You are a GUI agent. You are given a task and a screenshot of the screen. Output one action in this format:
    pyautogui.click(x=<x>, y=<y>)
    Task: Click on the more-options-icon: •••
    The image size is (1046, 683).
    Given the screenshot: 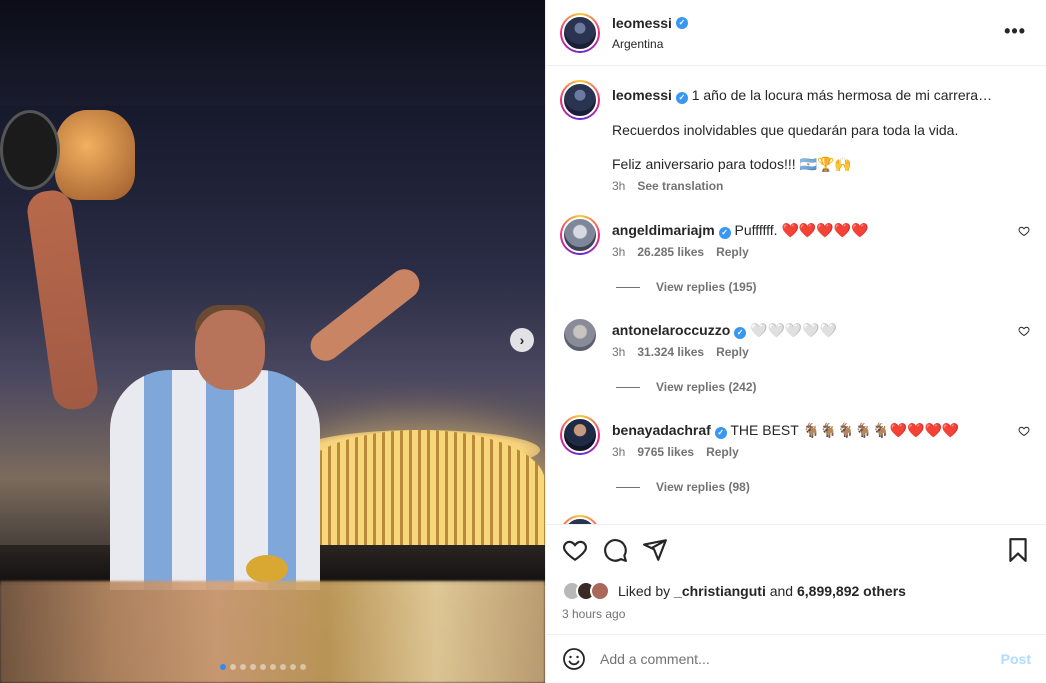 What is the action you would take?
    pyautogui.click(x=1015, y=31)
    